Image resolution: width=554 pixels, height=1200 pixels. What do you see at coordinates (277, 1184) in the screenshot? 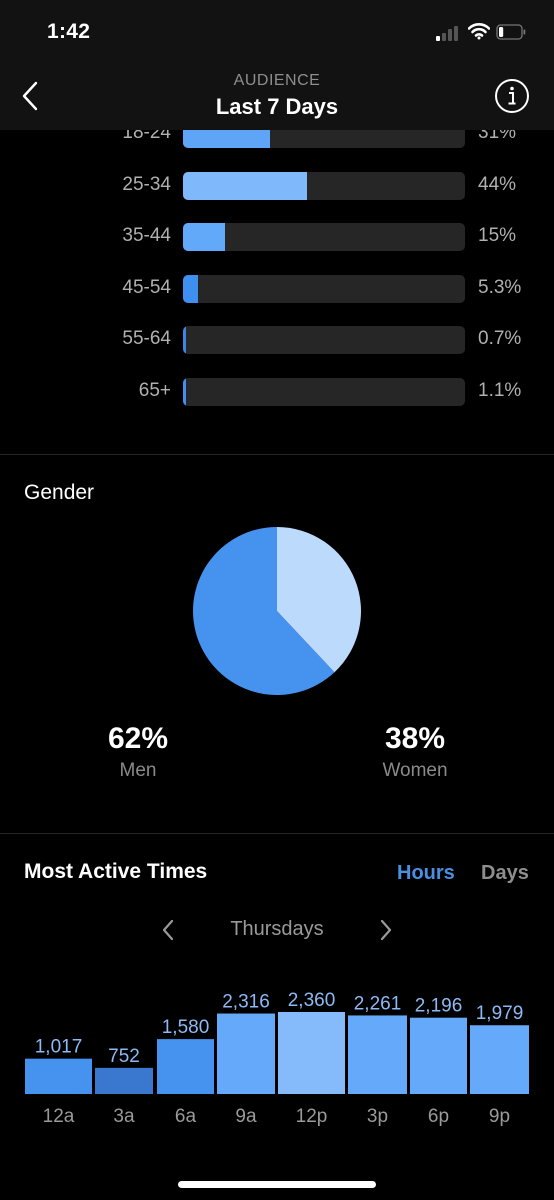
I see `home-indicator` at bounding box center [277, 1184].